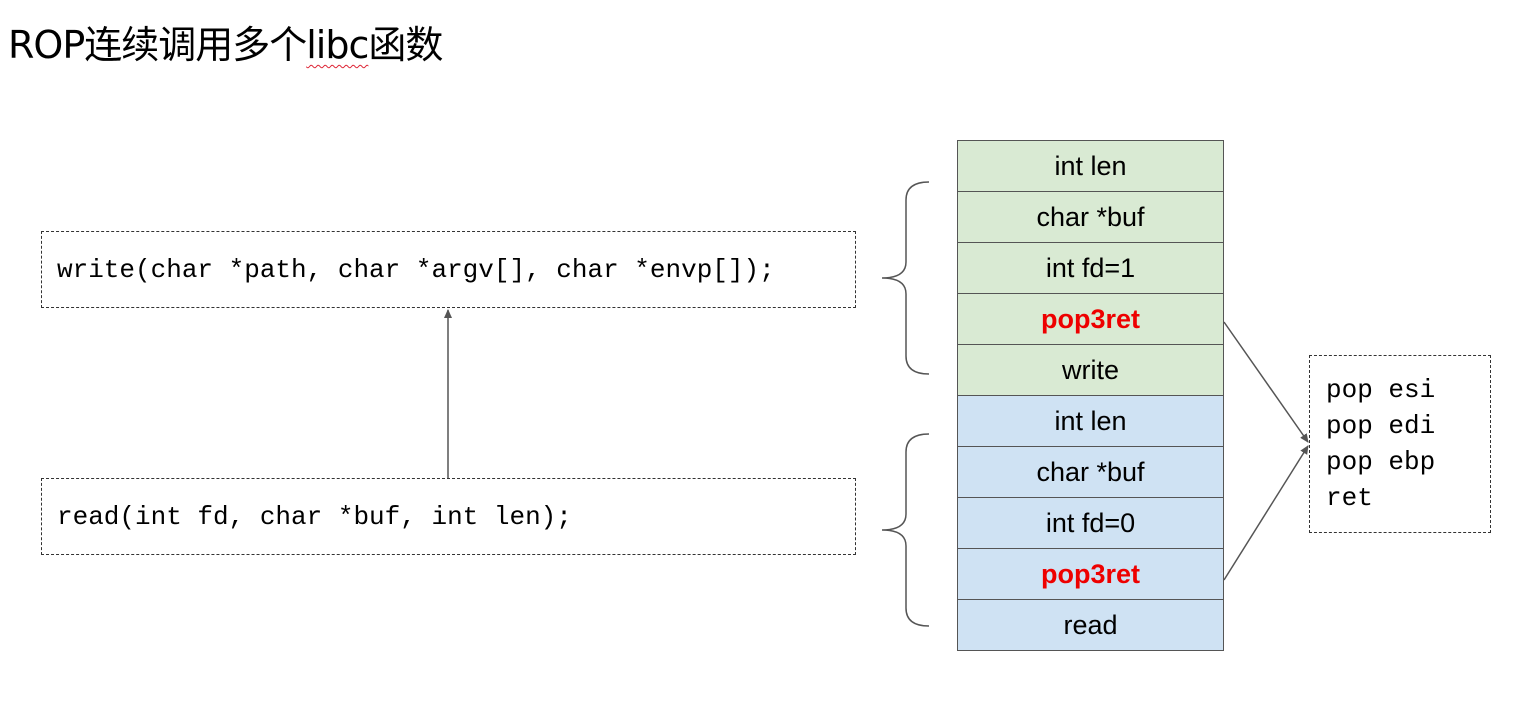 The width and height of the screenshot is (1519, 713). What do you see at coordinates (905, 278) in the screenshot?
I see `write-frame-brace` at bounding box center [905, 278].